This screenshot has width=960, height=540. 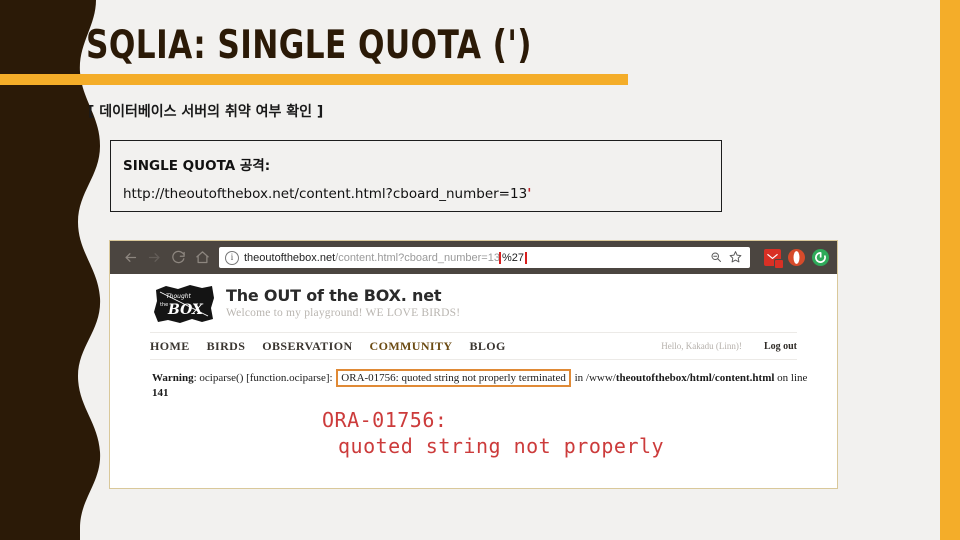 I want to click on nav-item-observation: OBSERVATION, so click(x=307, y=346).